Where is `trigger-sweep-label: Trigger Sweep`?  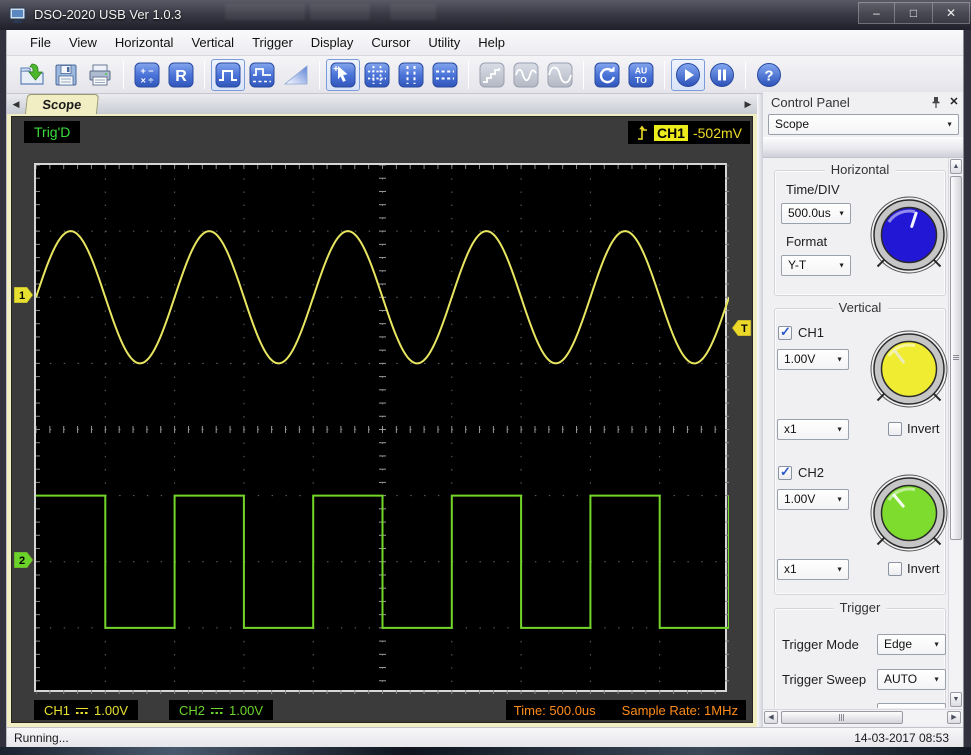
trigger-sweep-label: Trigger Sweep is located at coordinates (824, 679).